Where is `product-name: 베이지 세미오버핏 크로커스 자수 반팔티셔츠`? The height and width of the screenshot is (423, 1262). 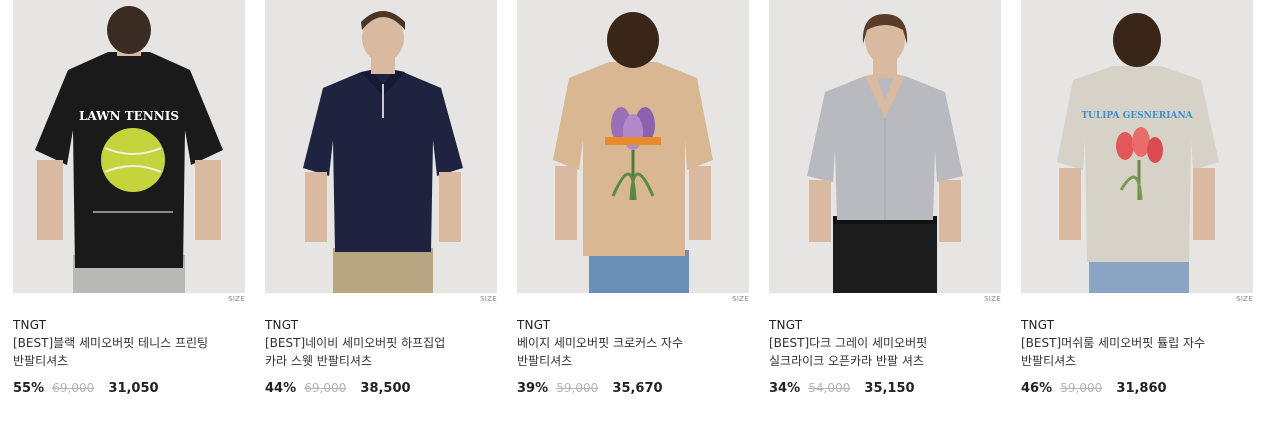
product-name: 베이지 세미오버핏 크로커스 자수 반팔티셔츠 is located at coordinates (617, 352).